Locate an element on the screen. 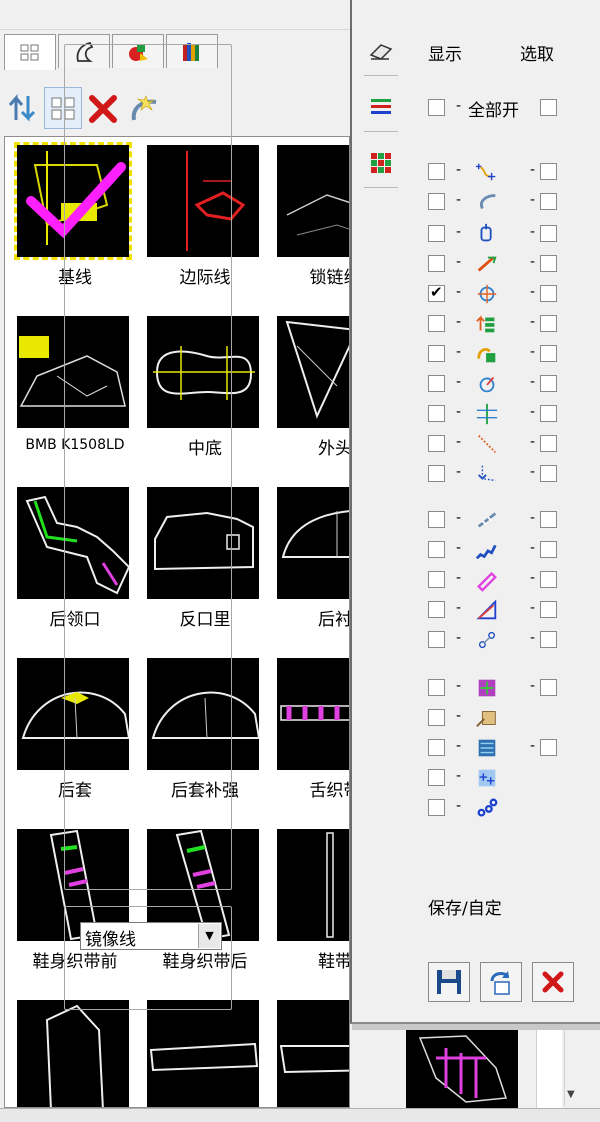  pattern-tile: 鞋带 is located at coordinates (311, 905).